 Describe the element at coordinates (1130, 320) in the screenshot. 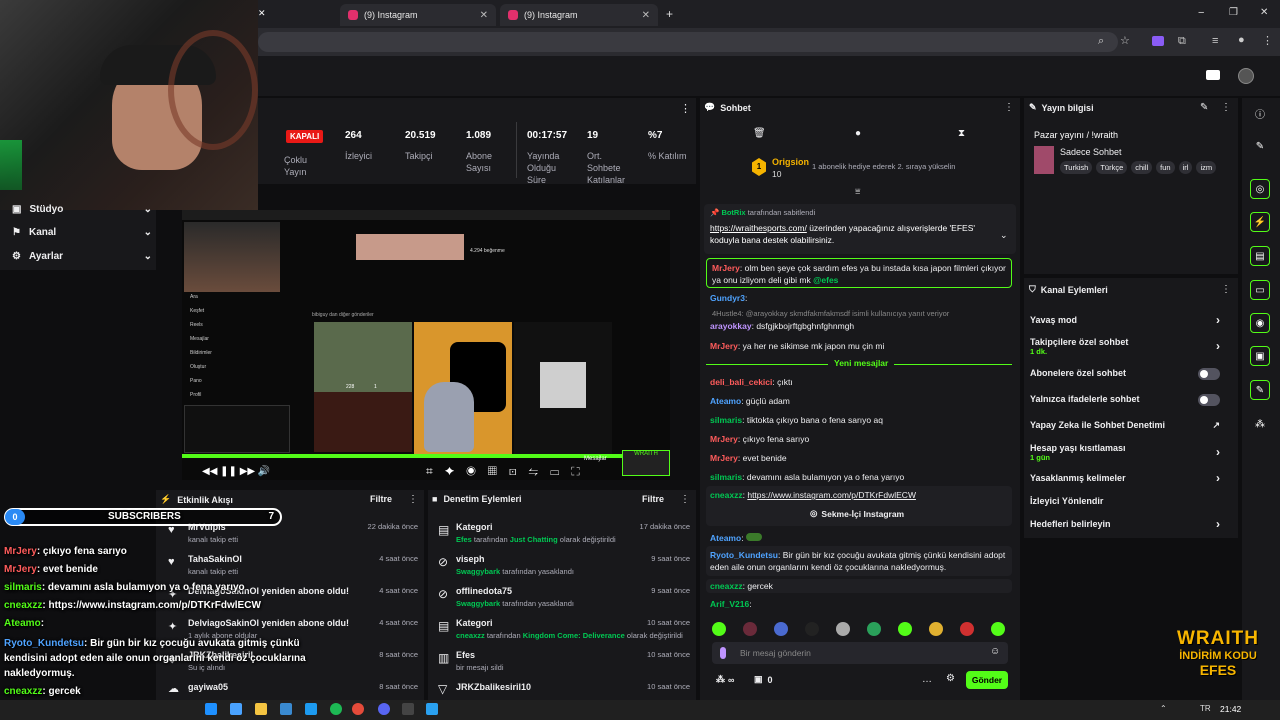

I see `action-slow-mode: Yavaş mod ›` at that location.